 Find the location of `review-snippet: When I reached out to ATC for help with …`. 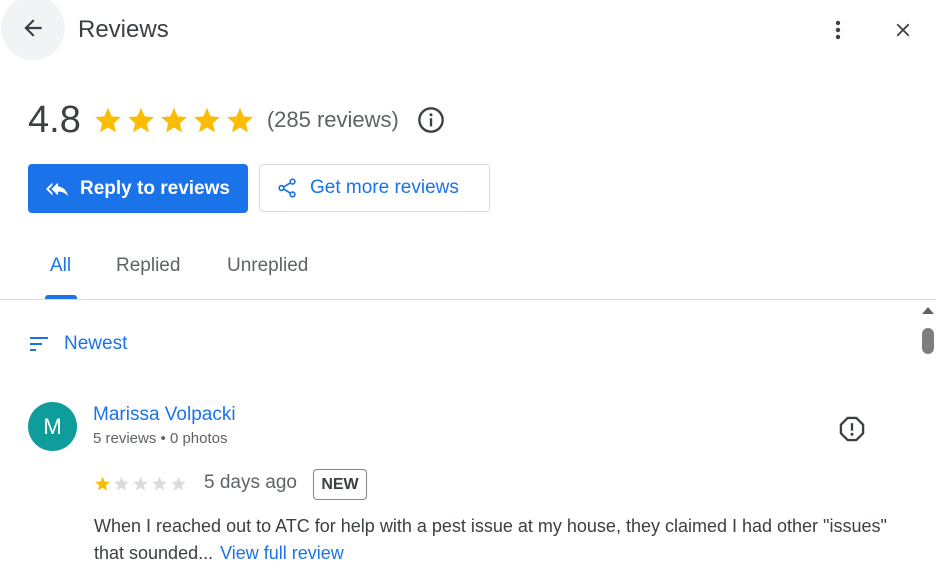

review-snippet: When I reached out to ATC for help with … is located at coordinates (490, 539).